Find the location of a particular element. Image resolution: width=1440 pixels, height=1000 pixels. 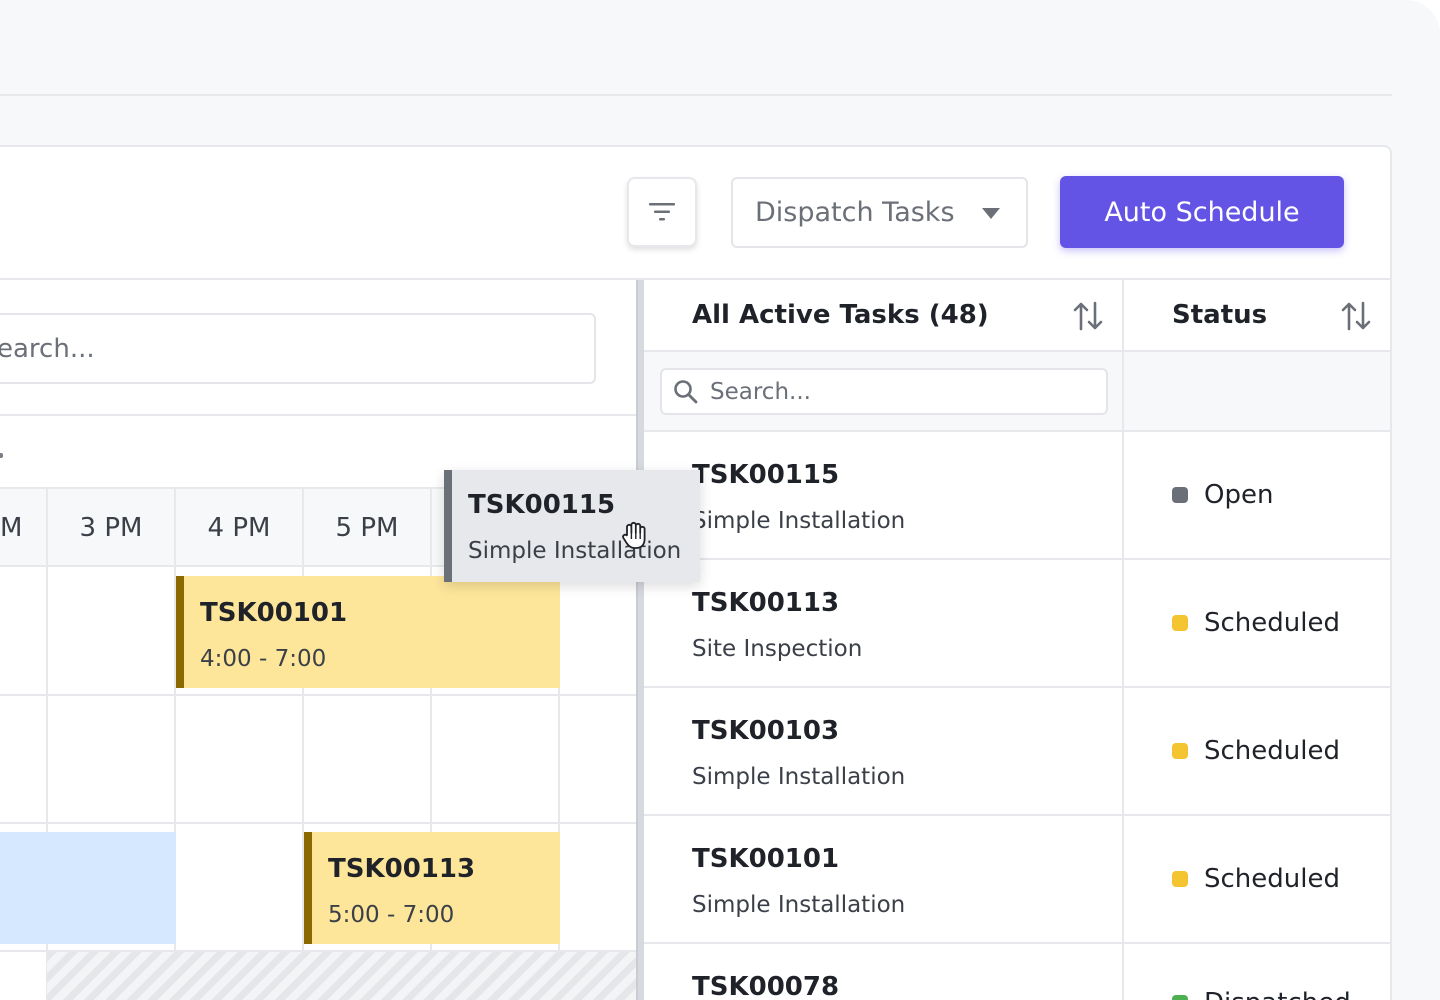

search-icon is located at coordinates (686, 391).